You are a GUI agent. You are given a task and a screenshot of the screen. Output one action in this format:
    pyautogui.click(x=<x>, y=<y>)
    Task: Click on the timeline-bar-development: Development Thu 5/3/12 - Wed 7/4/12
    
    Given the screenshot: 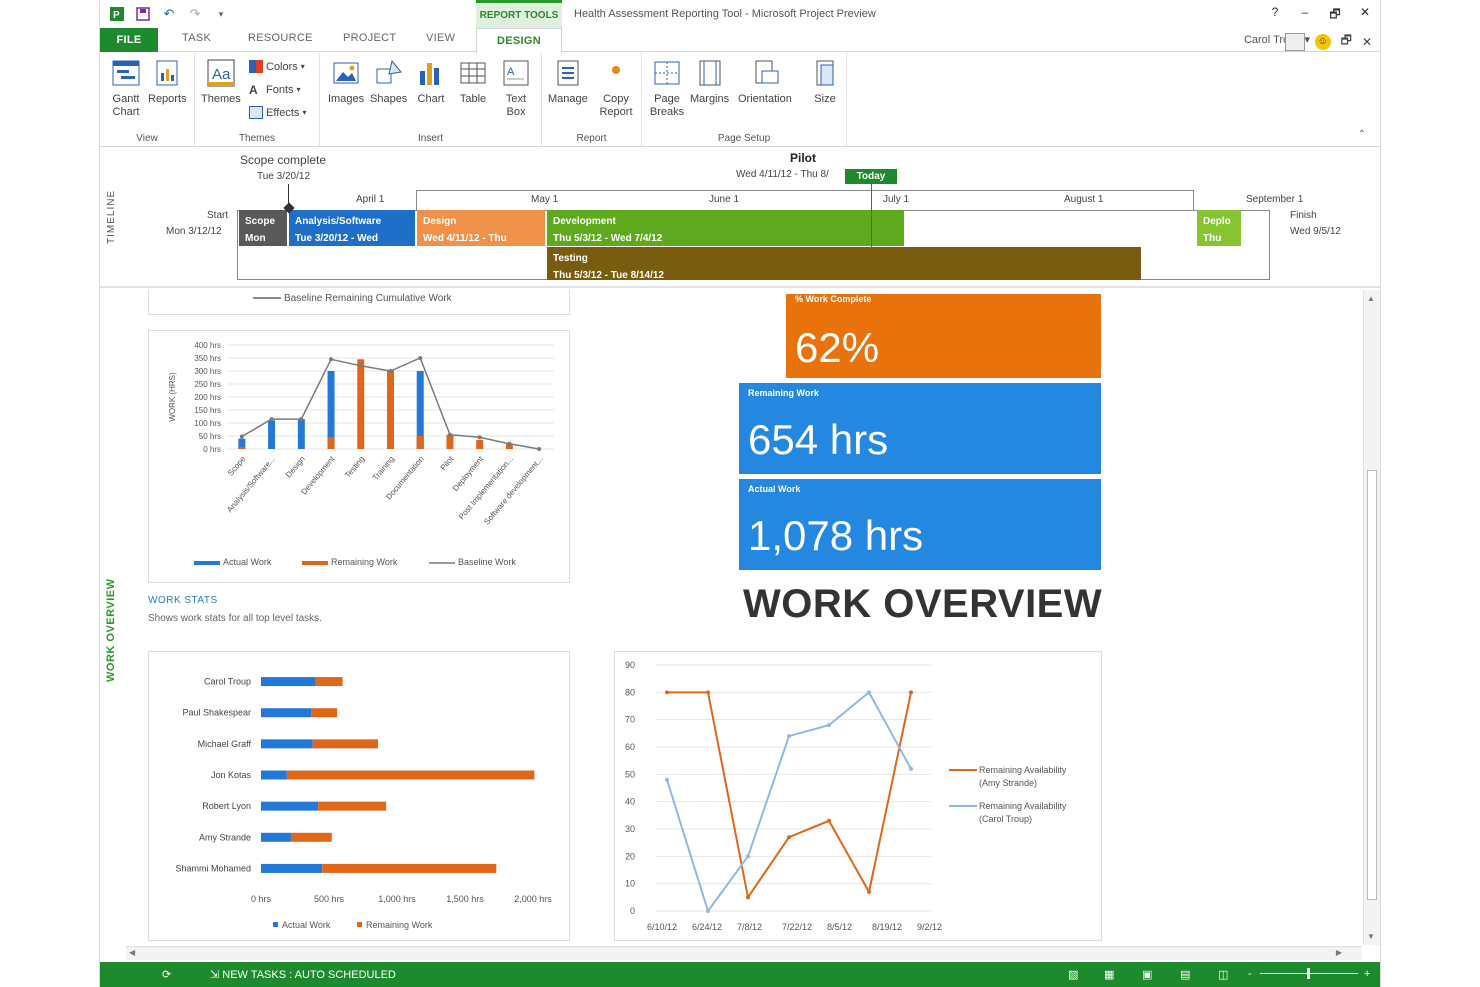 What is the action you would take?
    pyautogui.click(x=725, y=228)
    